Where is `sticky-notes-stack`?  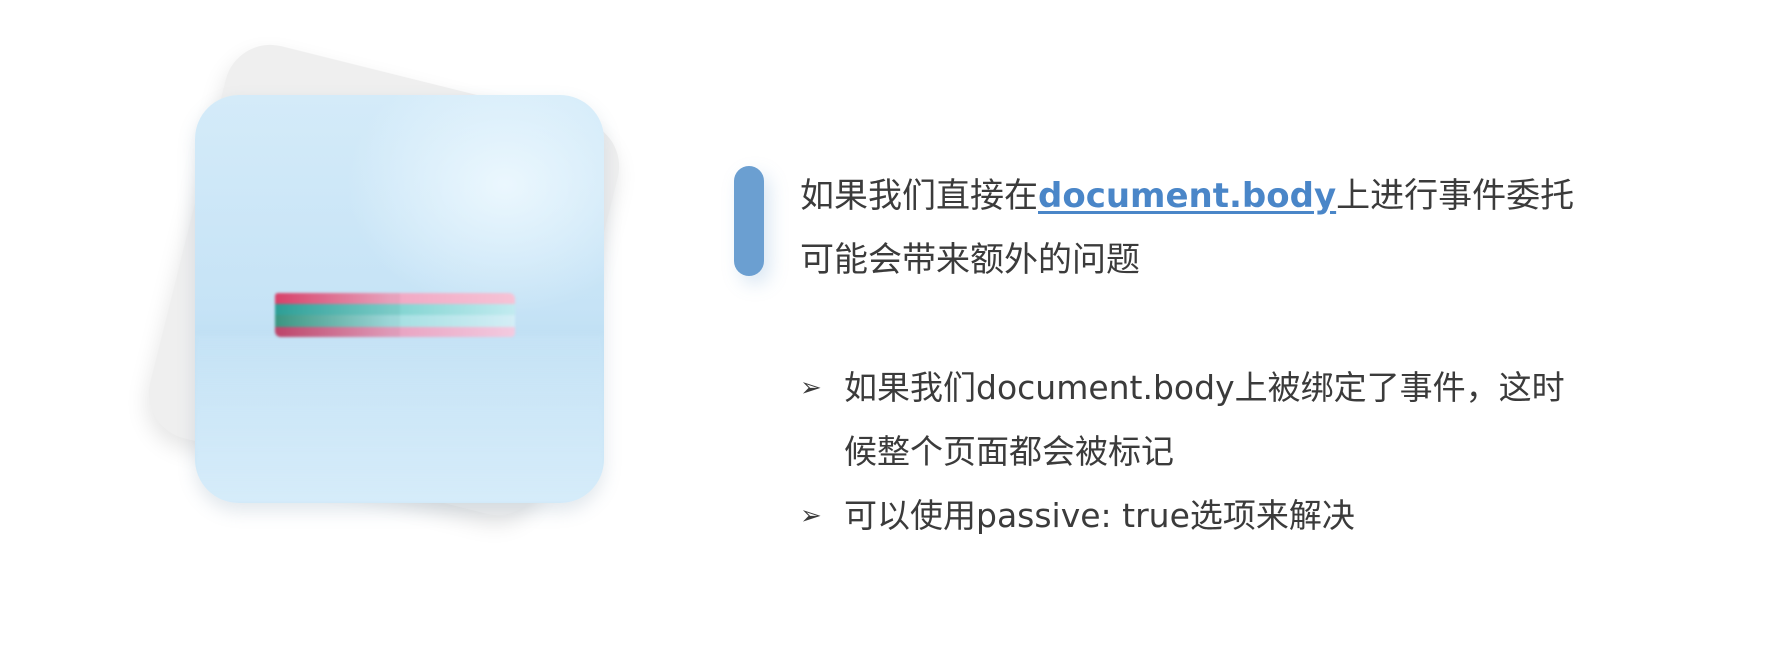
sticky-notes-stack is located at coordinates (395, 316).